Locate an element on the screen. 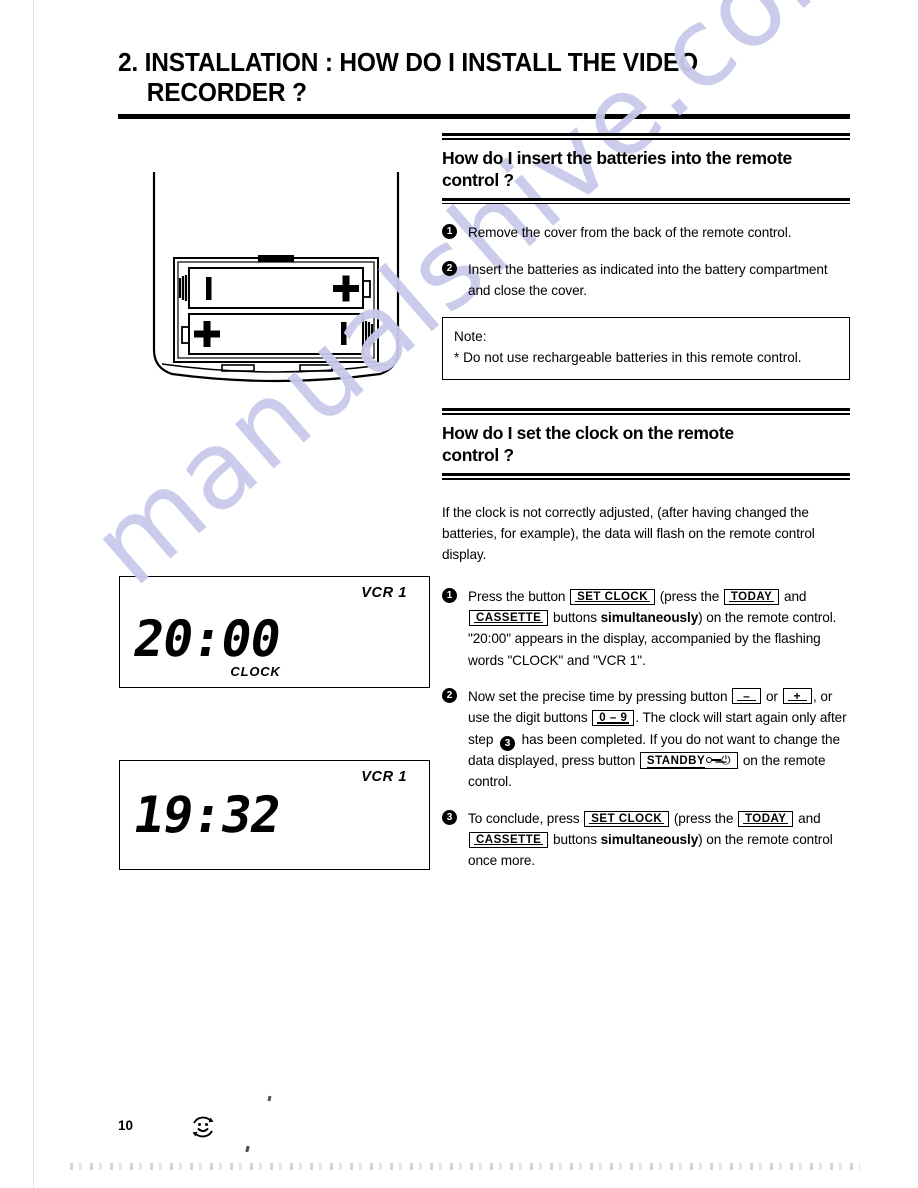  power-icon: ⏻ is located at coordinates (726, 759).